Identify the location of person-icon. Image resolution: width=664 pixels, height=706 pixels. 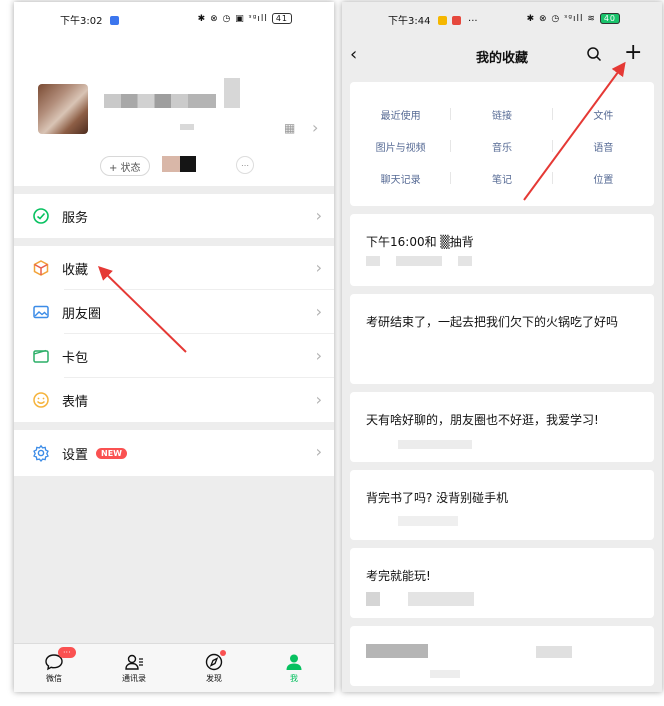
(294, 662).